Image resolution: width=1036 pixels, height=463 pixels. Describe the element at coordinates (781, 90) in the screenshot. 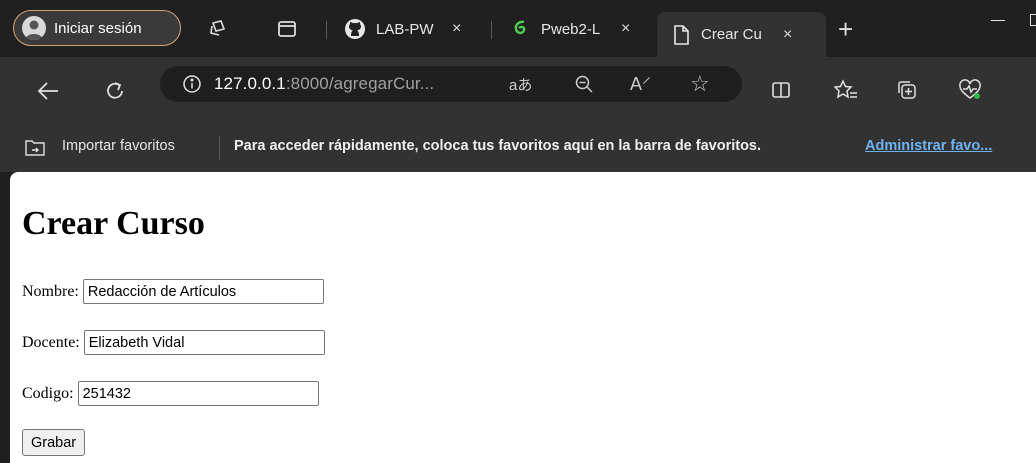

I see `split-screen-icon` at that location.